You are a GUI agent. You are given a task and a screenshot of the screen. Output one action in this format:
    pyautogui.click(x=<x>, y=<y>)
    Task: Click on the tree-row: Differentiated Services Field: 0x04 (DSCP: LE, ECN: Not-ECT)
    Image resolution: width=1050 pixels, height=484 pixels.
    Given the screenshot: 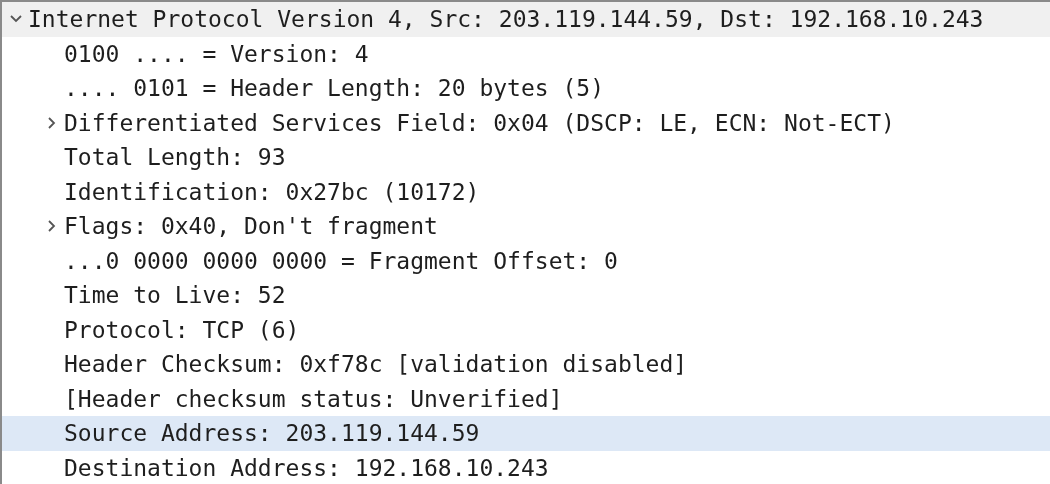 What is the action you would take?
    pyautogui.click(x=526, y=122)
    